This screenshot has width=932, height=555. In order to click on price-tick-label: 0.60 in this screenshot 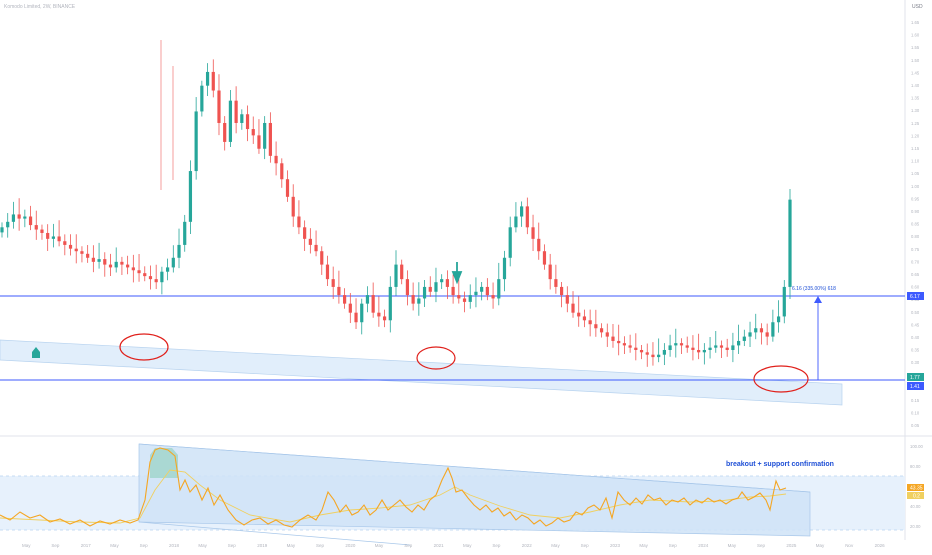, I will do `click(915, 287)`.